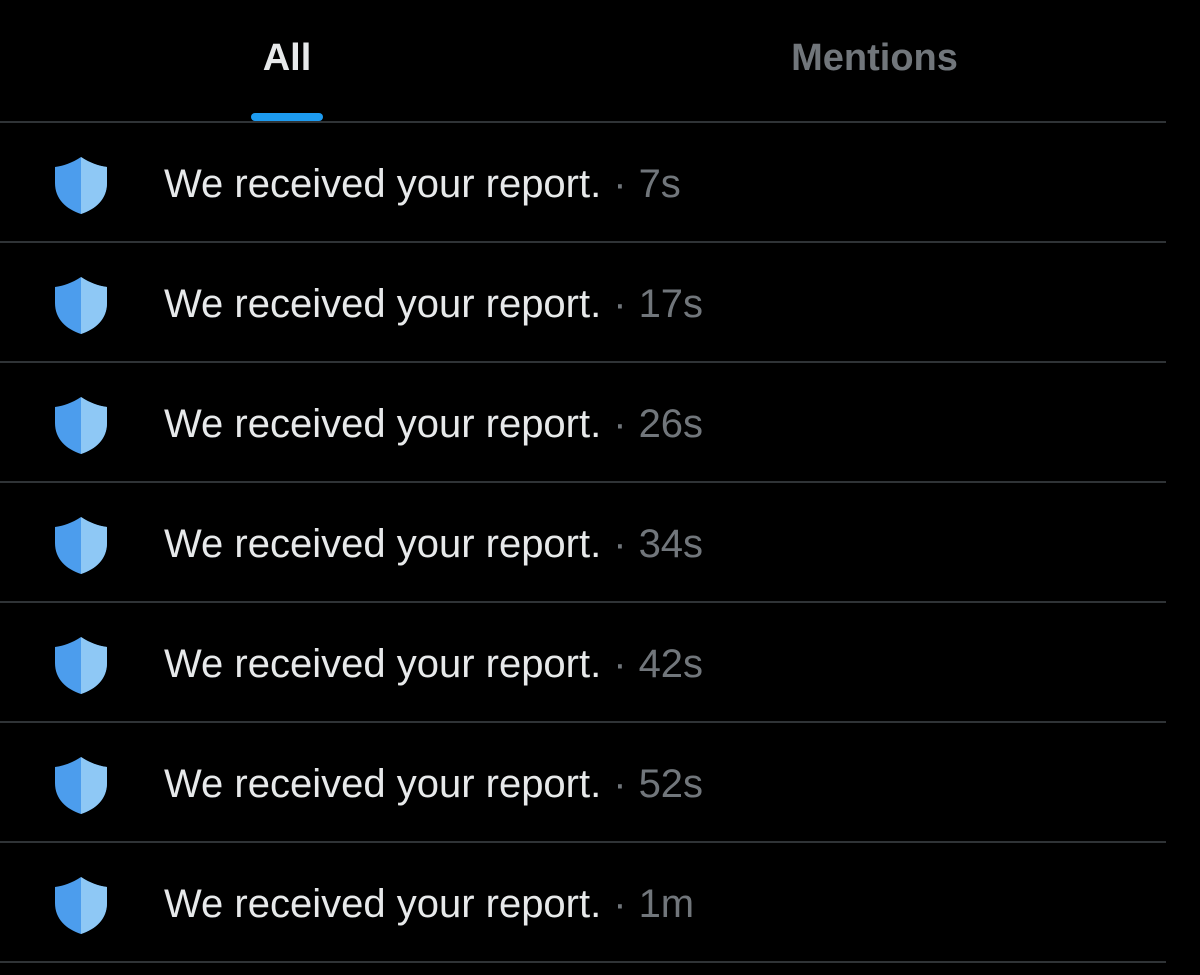 The height and width of the screenshot is (975, 1200). I want to click on notification-item: We received your report. · 34s, so click(583, 543).